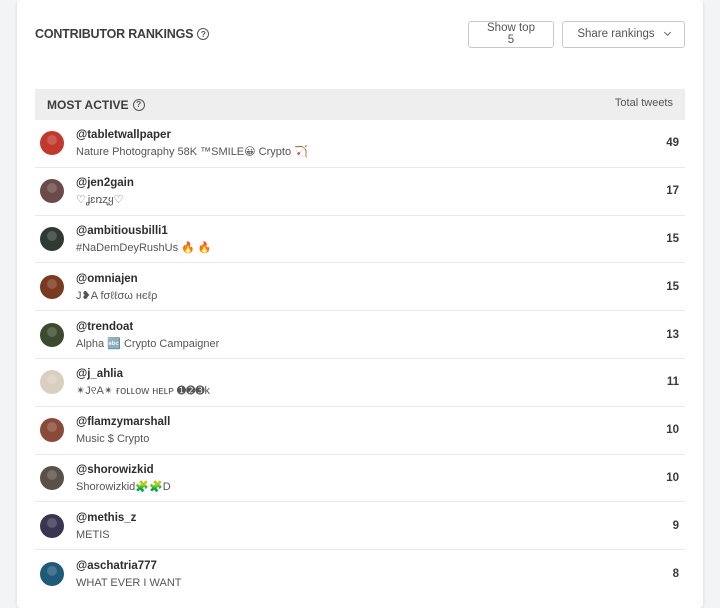 The height and width of the screenshot is (608, 720). What do you see at coordinates (667, 32) in the screenshot?
I see `chevron-down-icon` at bounding box center [667, 32].